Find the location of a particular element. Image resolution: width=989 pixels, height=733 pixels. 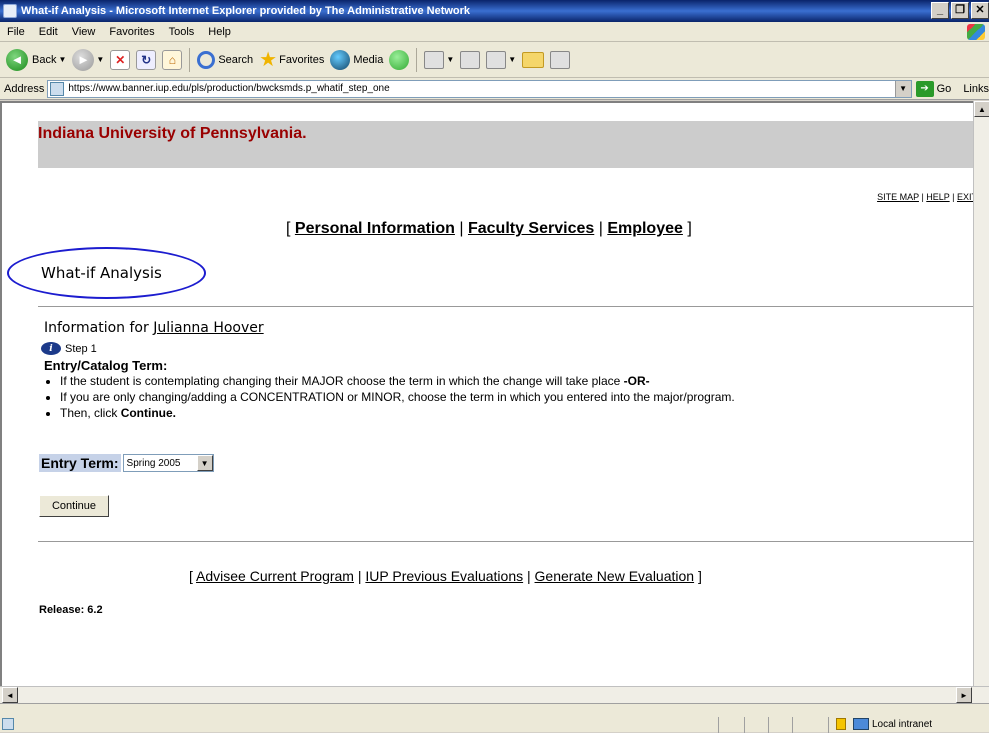

advisee-current-program-link: Advisee Current Program is located at coordinates (275, 576).